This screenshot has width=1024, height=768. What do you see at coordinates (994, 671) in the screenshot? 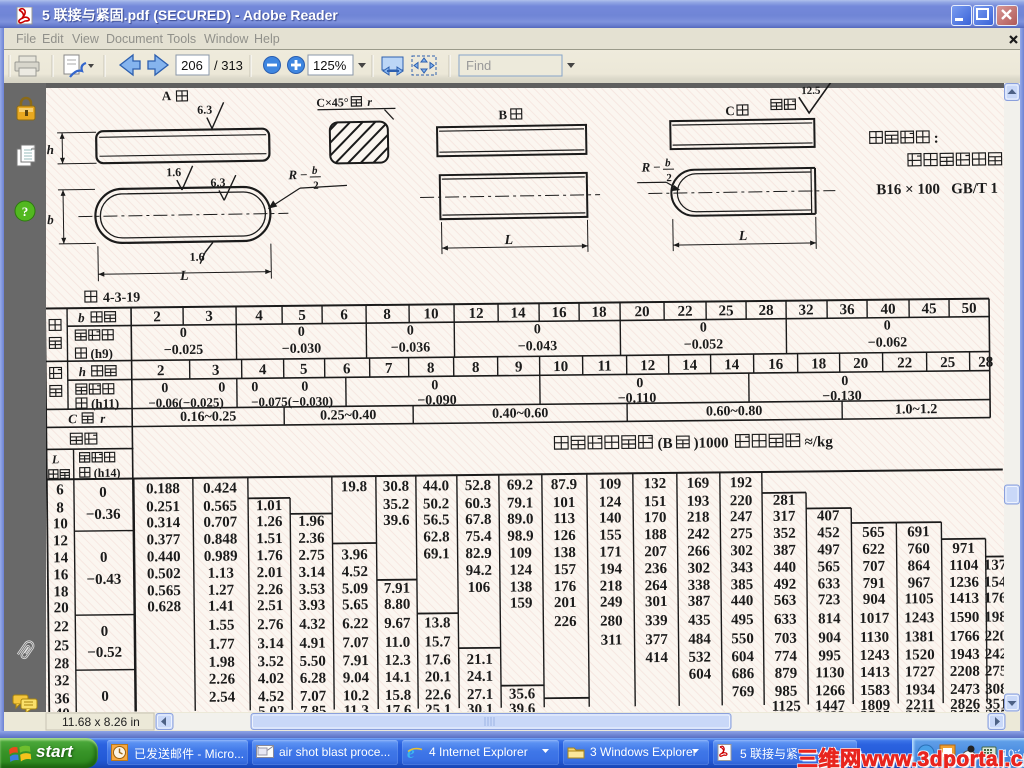
I see `svg-text: 2753` at bounding box center [994, 671].